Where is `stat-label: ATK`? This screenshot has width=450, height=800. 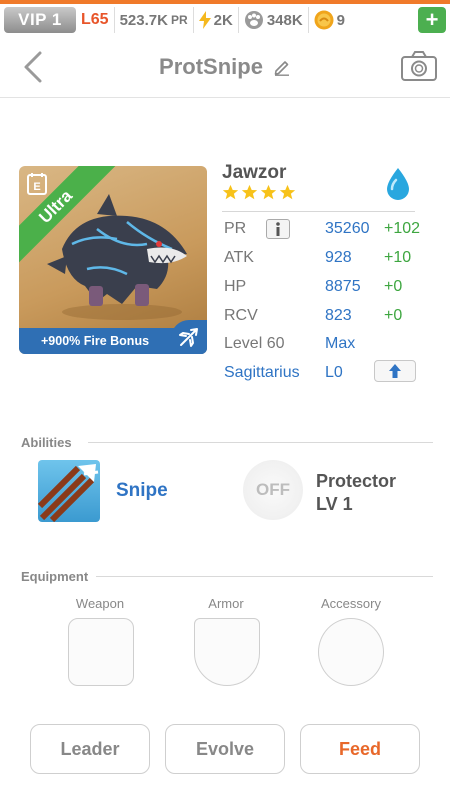 stat-label: ATK is located at coordinates (239, 257).